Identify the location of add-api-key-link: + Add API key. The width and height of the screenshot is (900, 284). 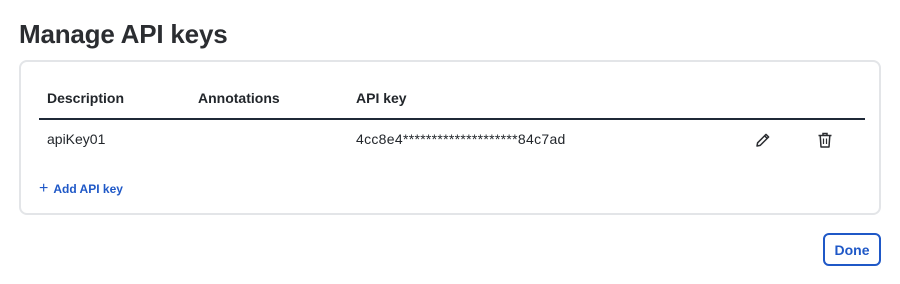
(81, 189).